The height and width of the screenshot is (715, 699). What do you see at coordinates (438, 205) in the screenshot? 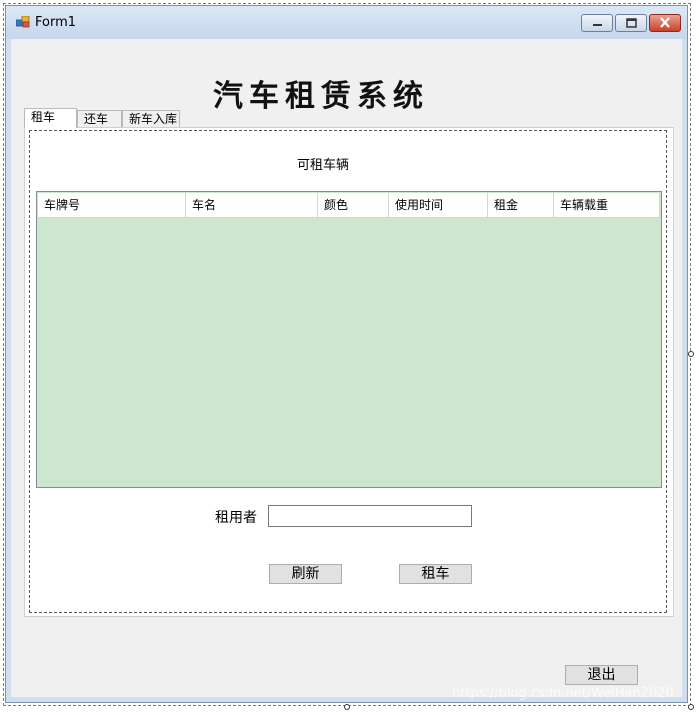
I see `column-header-usage-time: 使用时间` at bounding box center [438, 205].